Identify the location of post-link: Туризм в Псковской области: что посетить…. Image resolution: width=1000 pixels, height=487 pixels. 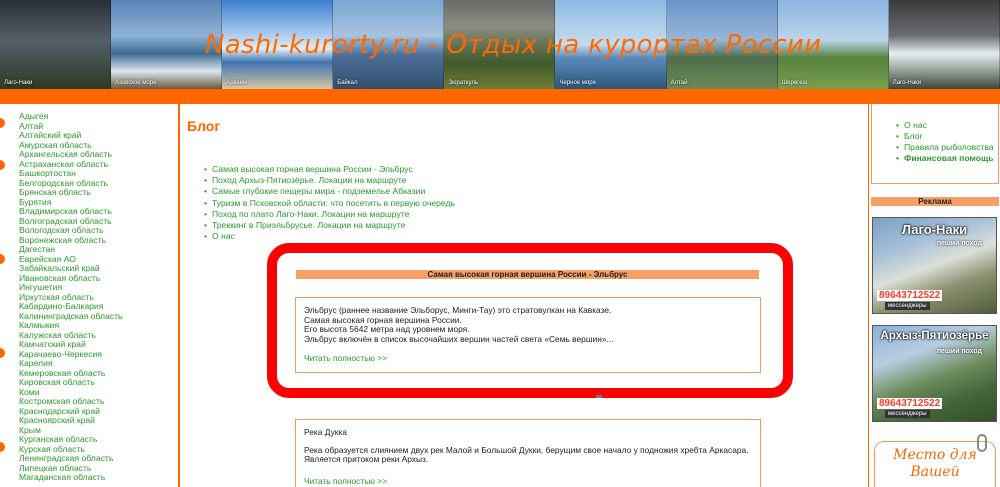
(329, 203).